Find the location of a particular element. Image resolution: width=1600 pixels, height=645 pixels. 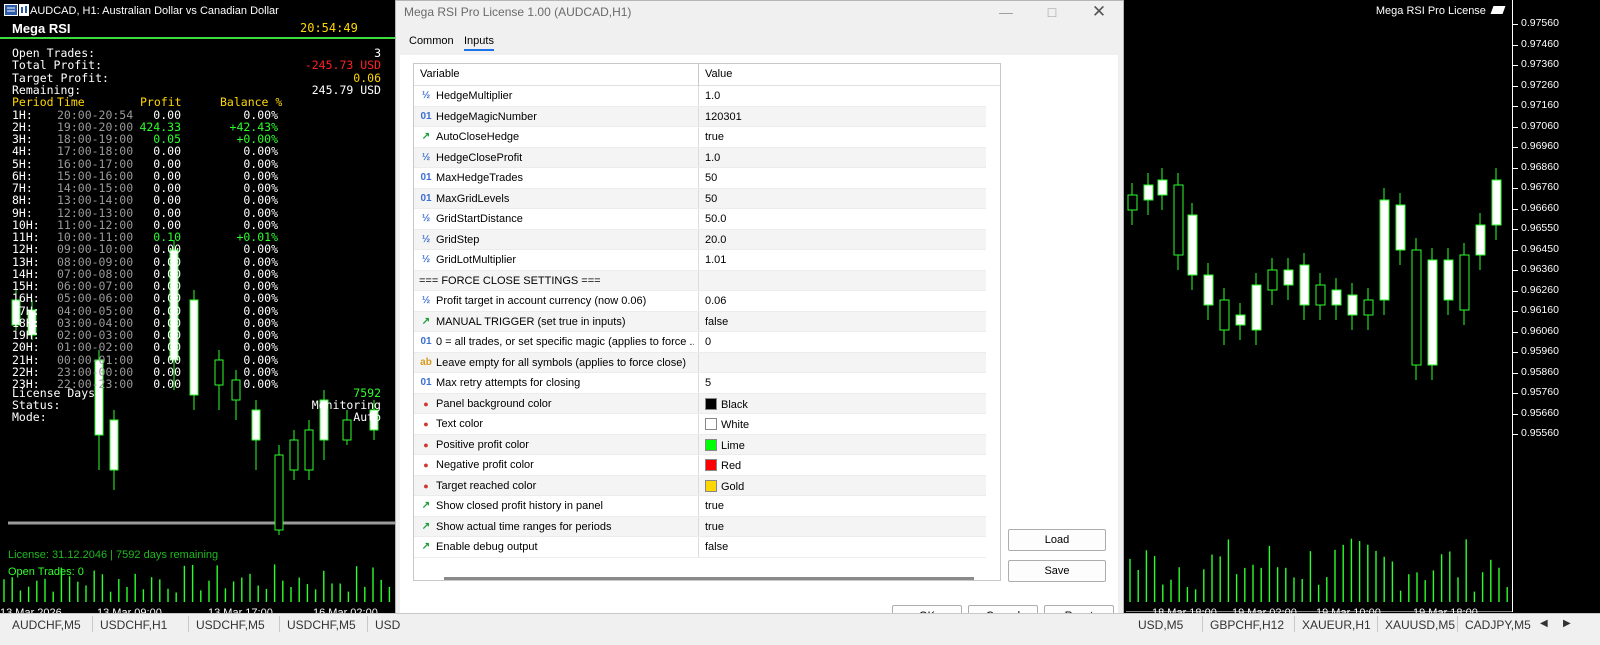

save-button-label: Save is located at coordinates (1057, 571).